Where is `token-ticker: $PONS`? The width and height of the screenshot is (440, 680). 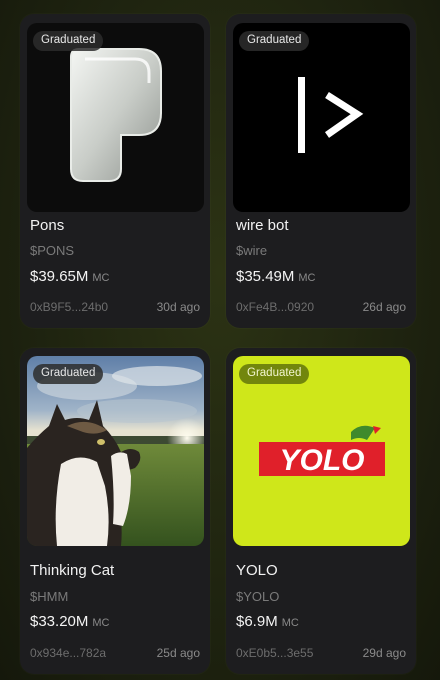 token-ticker: $PONS is located at coordinates (52, 250).